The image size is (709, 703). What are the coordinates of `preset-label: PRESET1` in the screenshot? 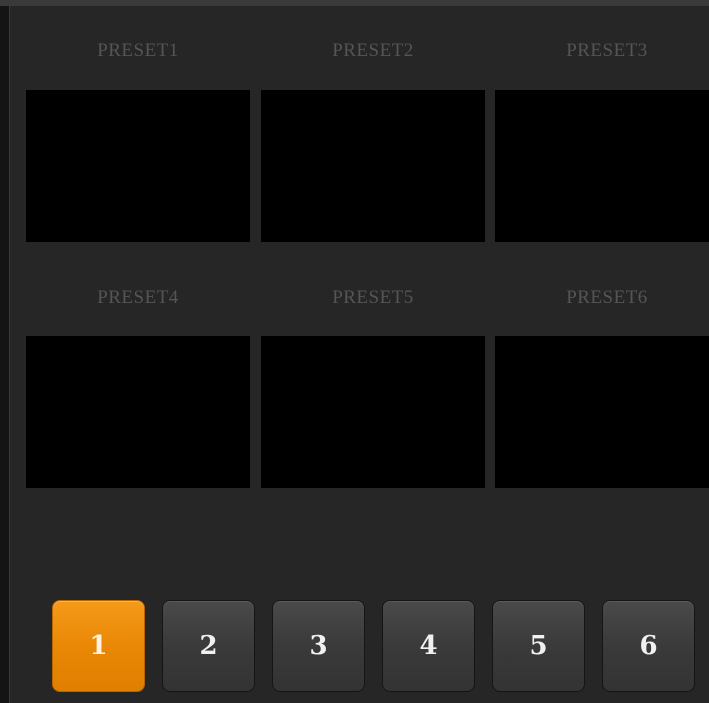 It's located at (138, 50).